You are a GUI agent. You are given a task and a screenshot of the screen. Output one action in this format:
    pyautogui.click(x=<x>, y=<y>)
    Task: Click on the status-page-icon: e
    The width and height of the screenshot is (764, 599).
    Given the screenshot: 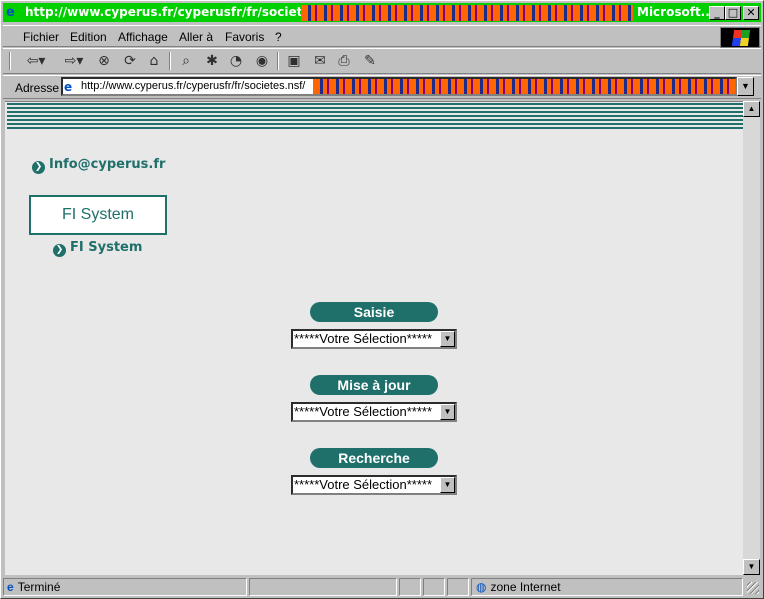 What is the action you would take?
    pyautogui.click(x=10, y=587)
    